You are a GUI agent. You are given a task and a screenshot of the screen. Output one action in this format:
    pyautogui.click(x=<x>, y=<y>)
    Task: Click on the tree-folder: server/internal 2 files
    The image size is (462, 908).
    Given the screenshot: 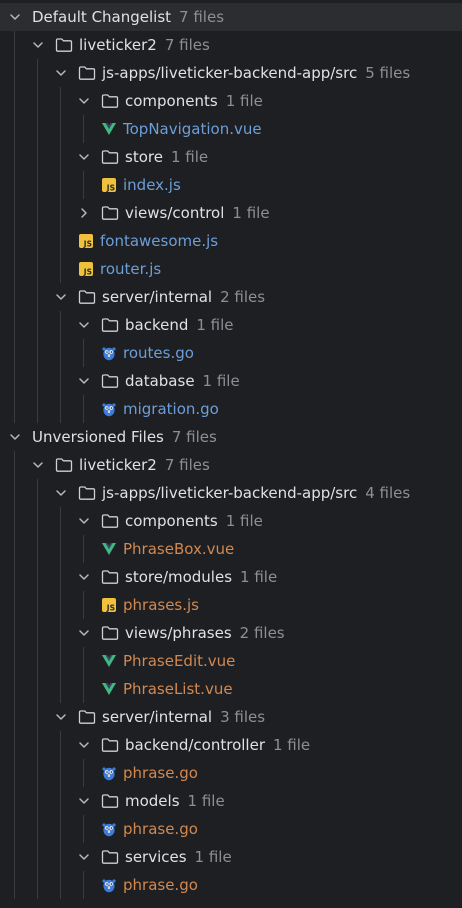 What is the action you would take?
    pyautogui.click(x=231, y=297)
    